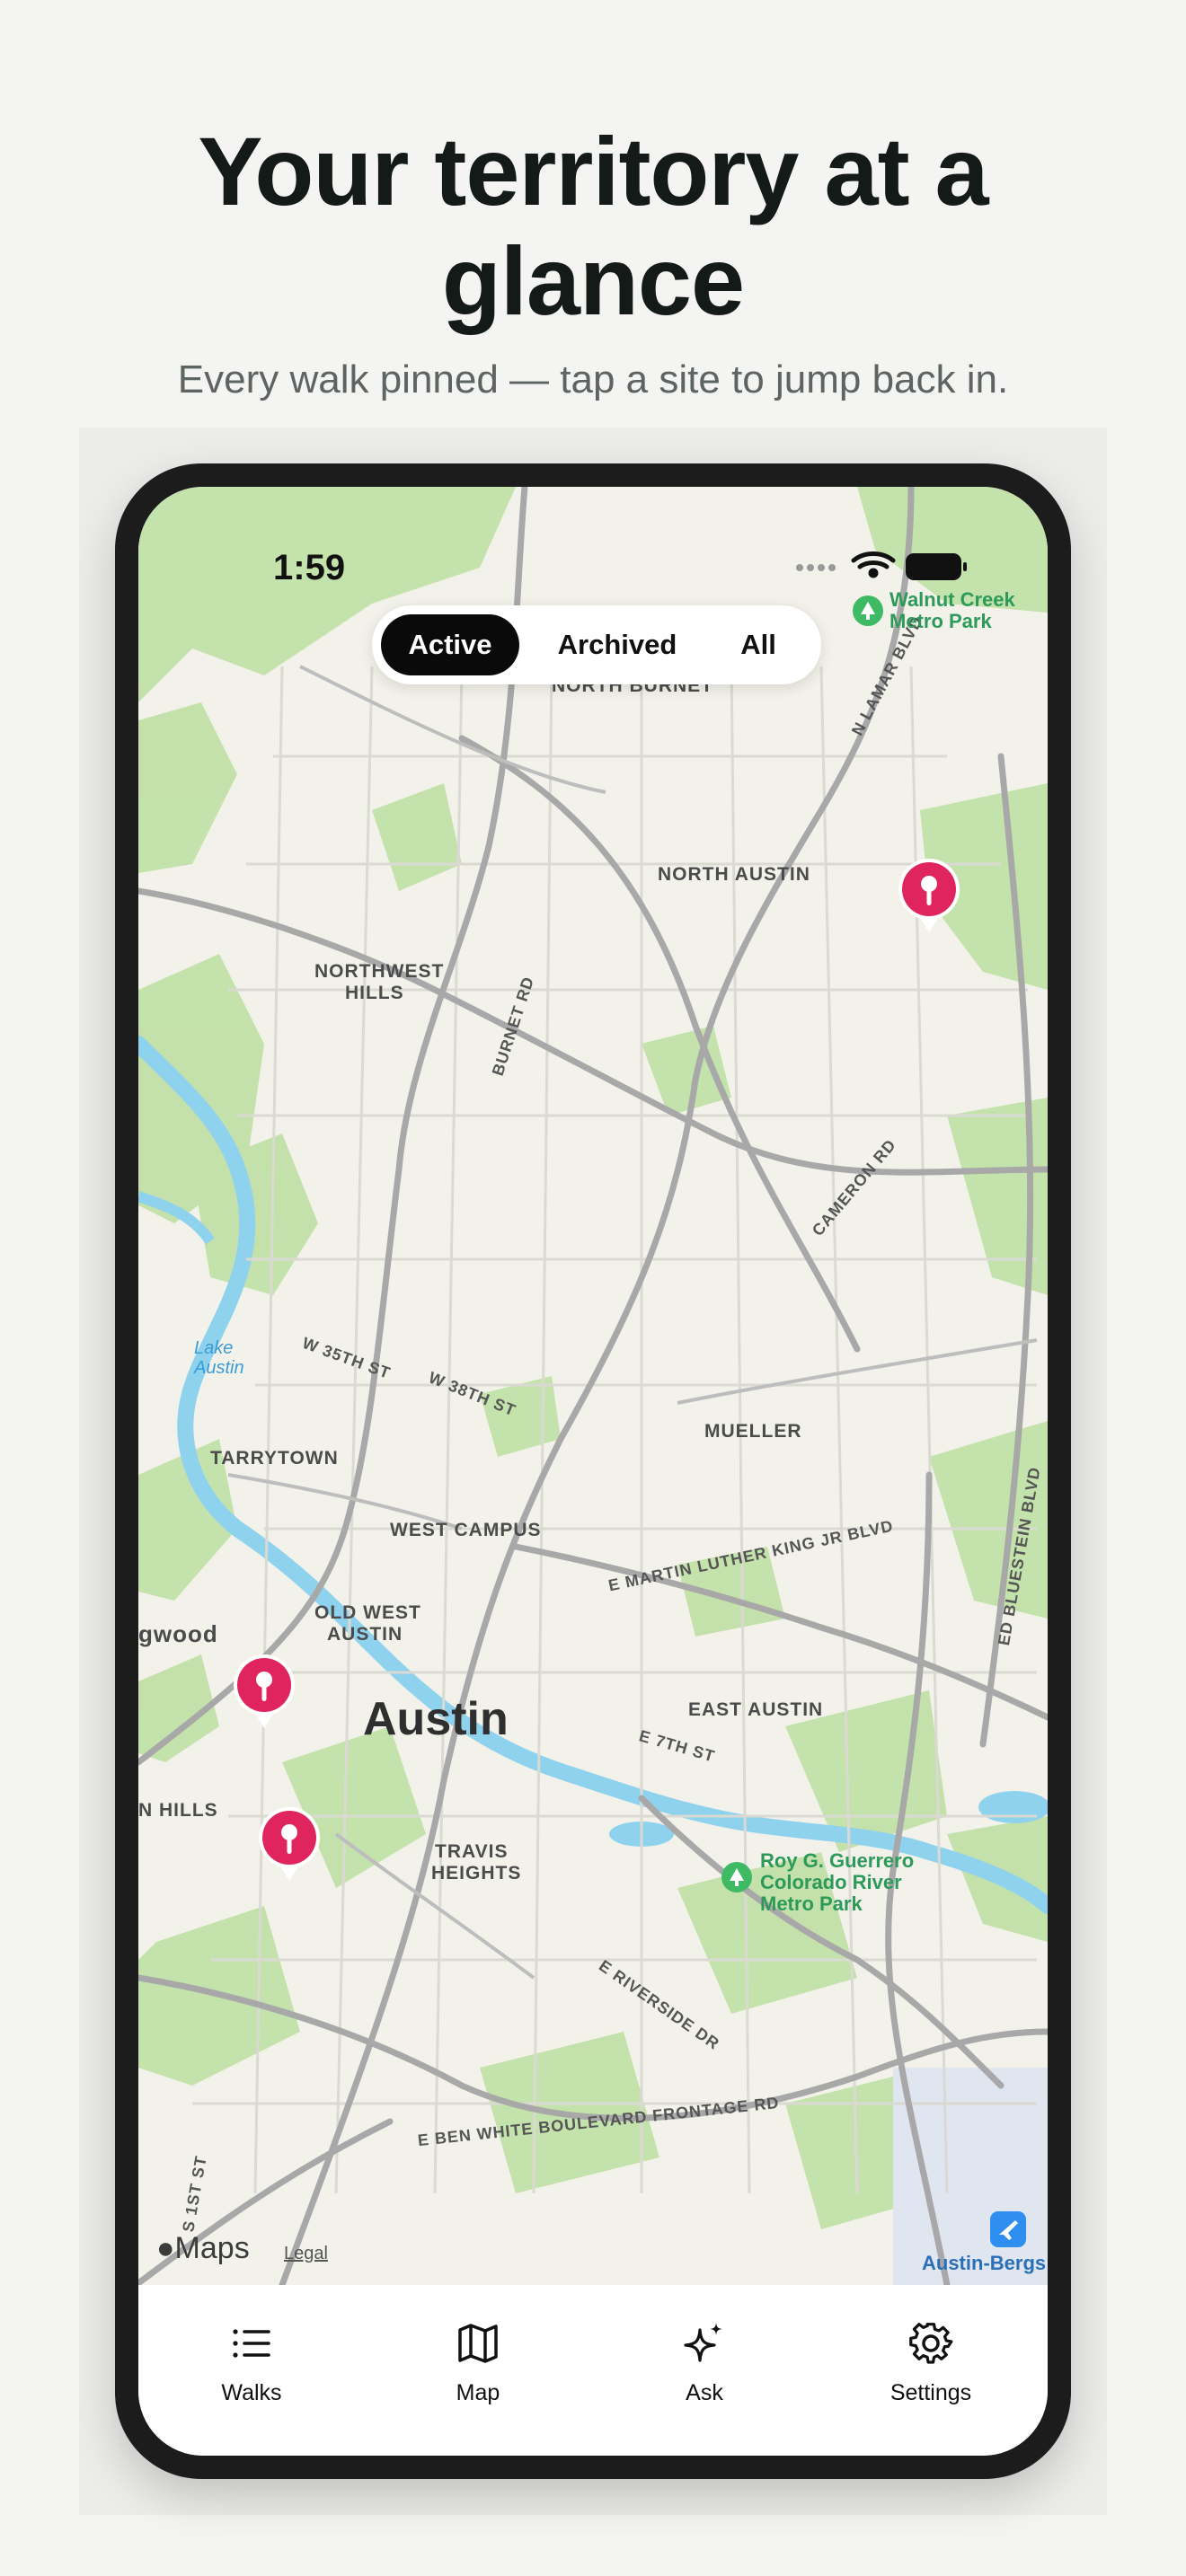 The width and height of the screenshot is (1186, 2576). What do you see at coordinates (450, 644) in the screenshot?
I see `filter-active: Active` at bounding box center [450, 644].